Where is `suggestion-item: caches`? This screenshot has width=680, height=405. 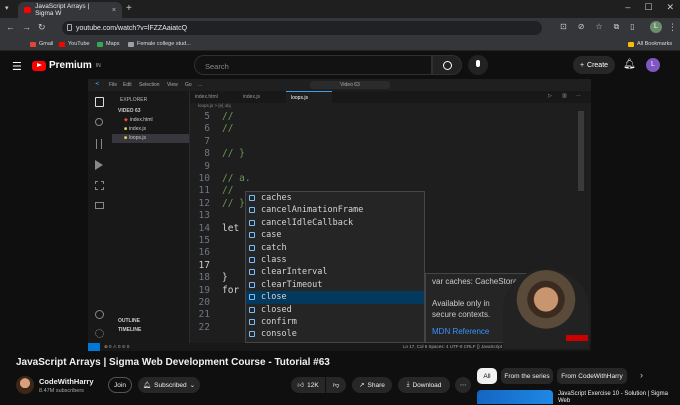 suggestion-item: caches is located at coordinates (335, 198).